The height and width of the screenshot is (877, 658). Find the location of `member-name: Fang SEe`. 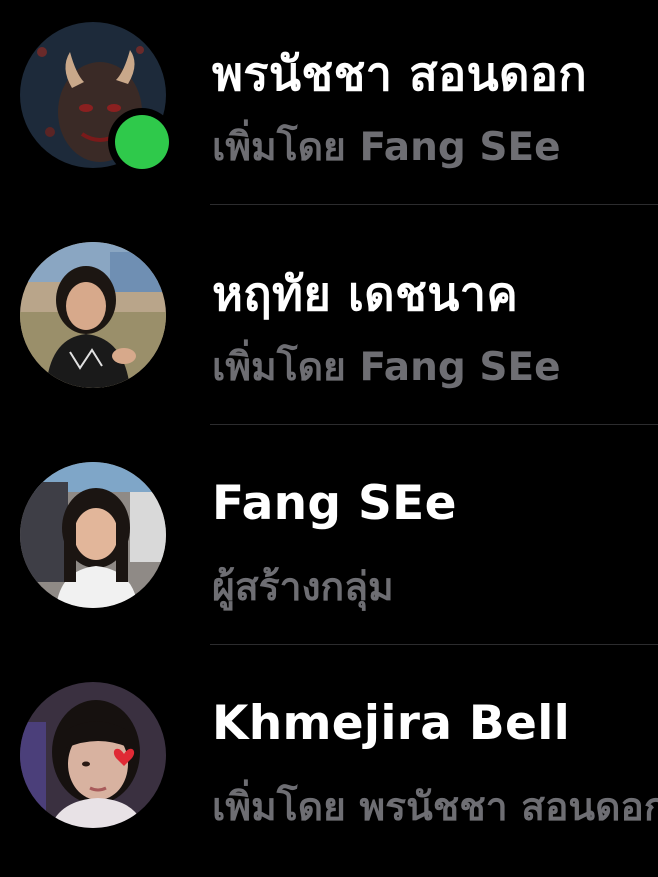

member-name: Fang SEe is located at coordinates (334, 503).